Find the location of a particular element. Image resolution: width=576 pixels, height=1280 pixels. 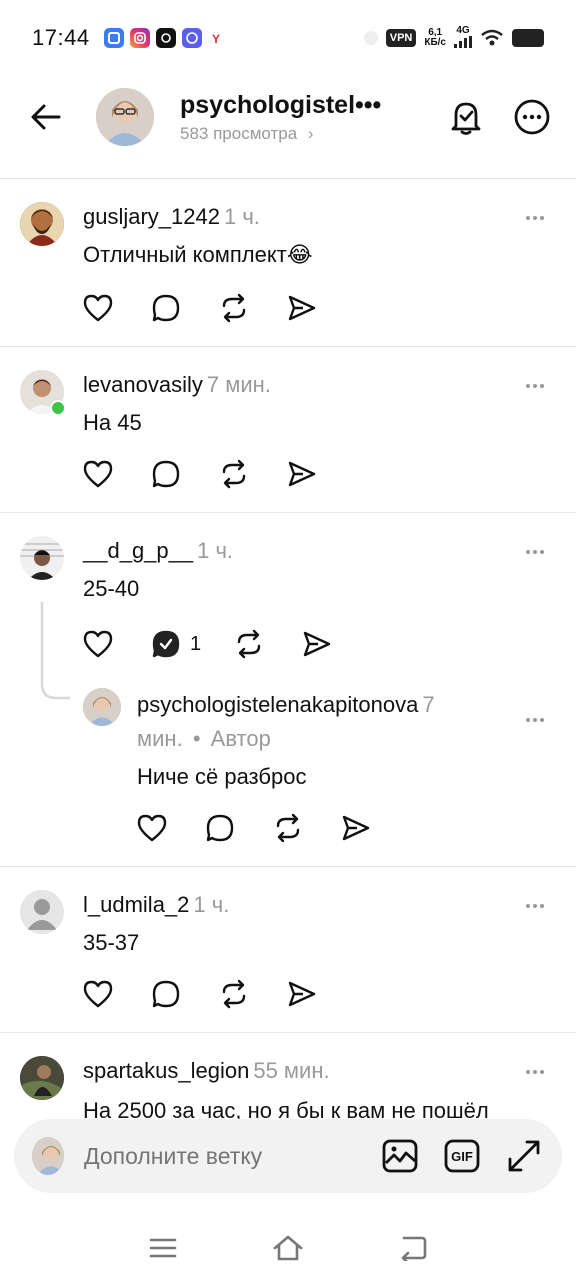

header-text: psychologistel••• 583 просмотра › is located at coordinates (313, 117).